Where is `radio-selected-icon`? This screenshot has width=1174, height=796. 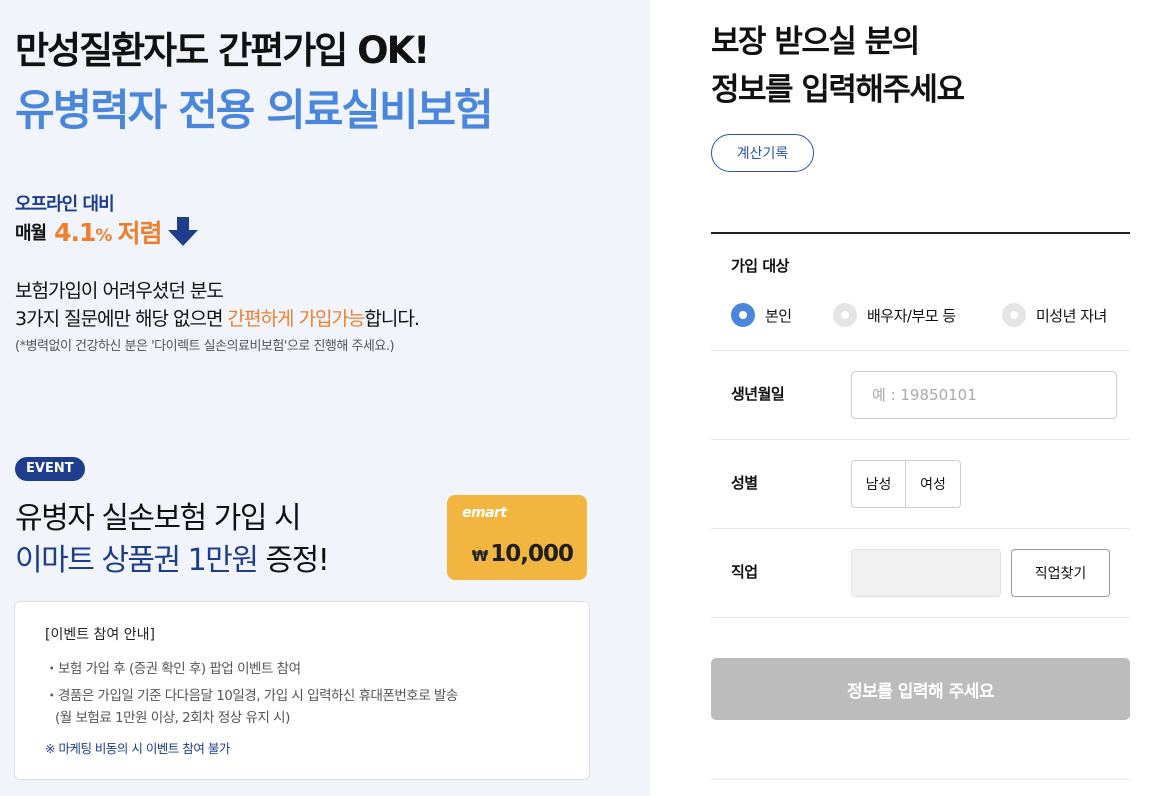 radio-selected-icon is located at coordinates (743, 315).